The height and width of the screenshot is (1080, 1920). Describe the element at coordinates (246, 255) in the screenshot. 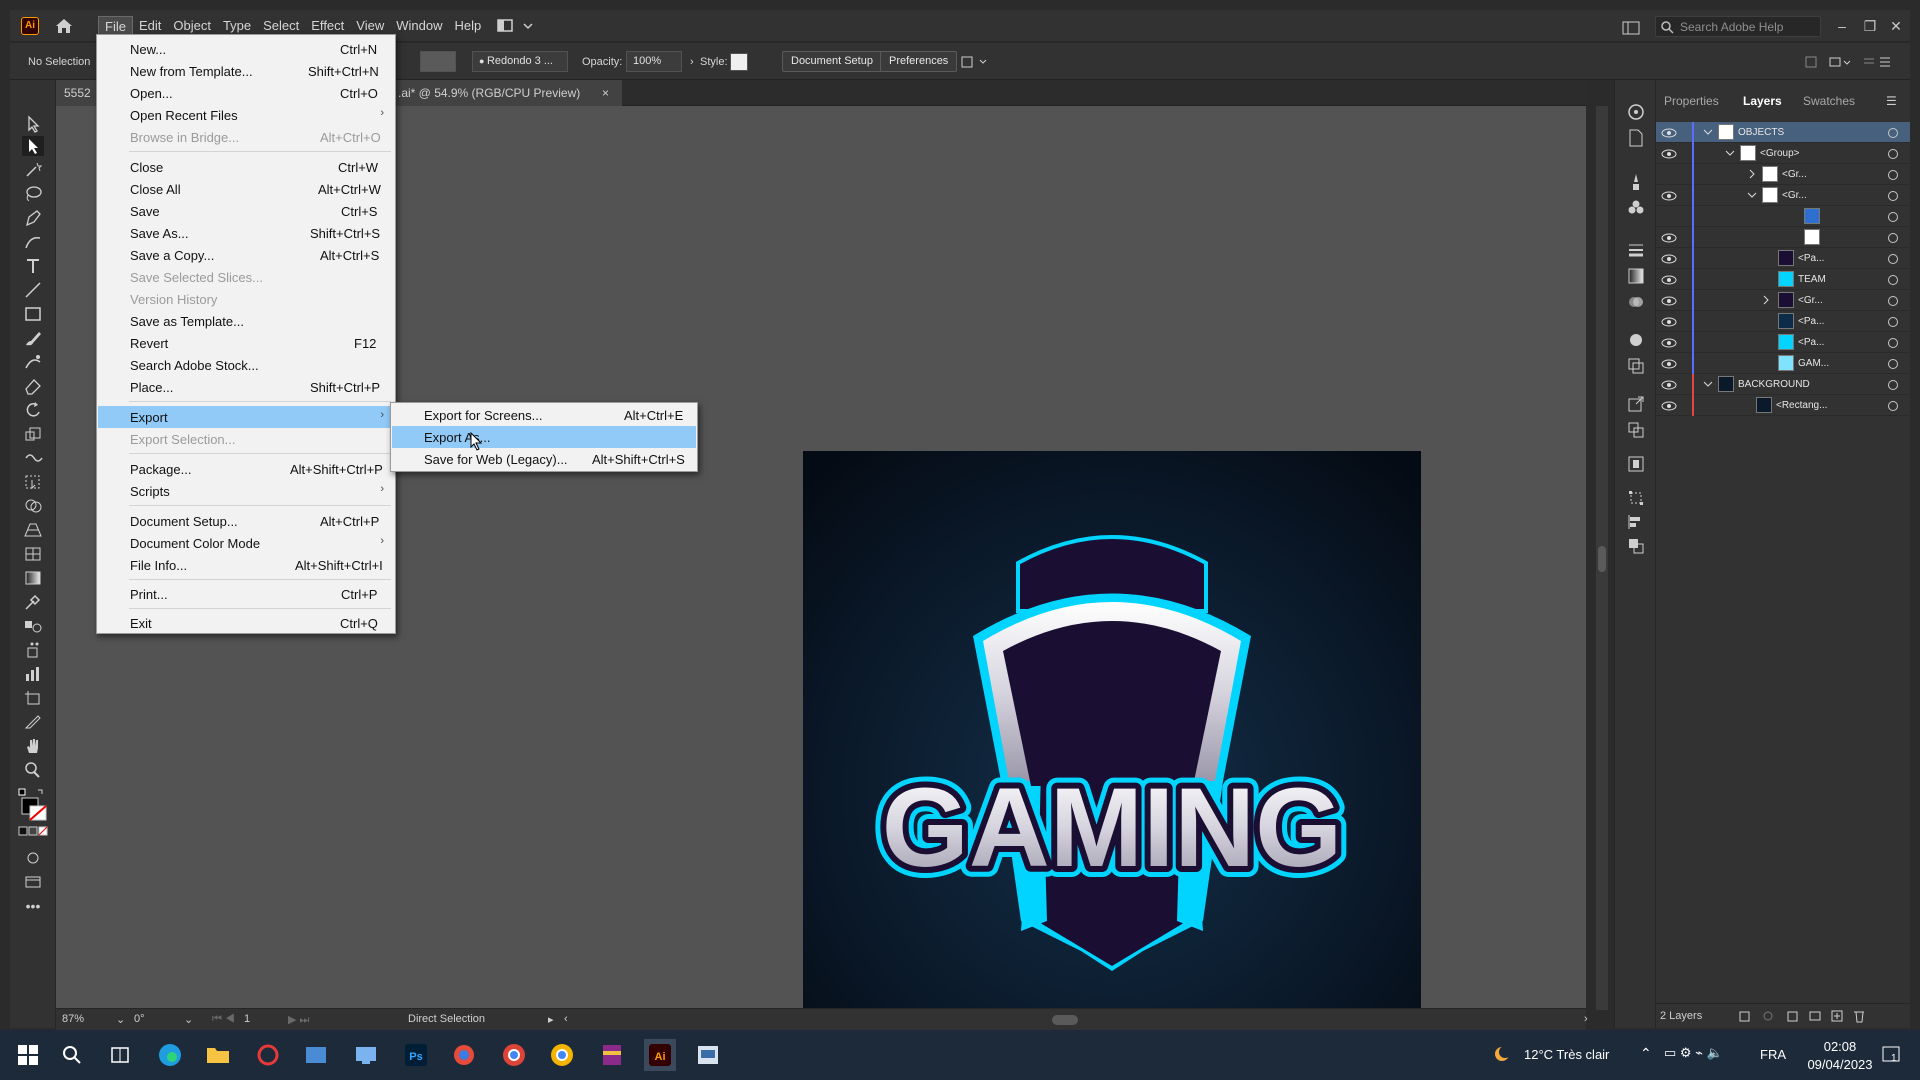

I see `menu-item-save-copy: Save a Copy... Alt+Ctrl+S` at that location.